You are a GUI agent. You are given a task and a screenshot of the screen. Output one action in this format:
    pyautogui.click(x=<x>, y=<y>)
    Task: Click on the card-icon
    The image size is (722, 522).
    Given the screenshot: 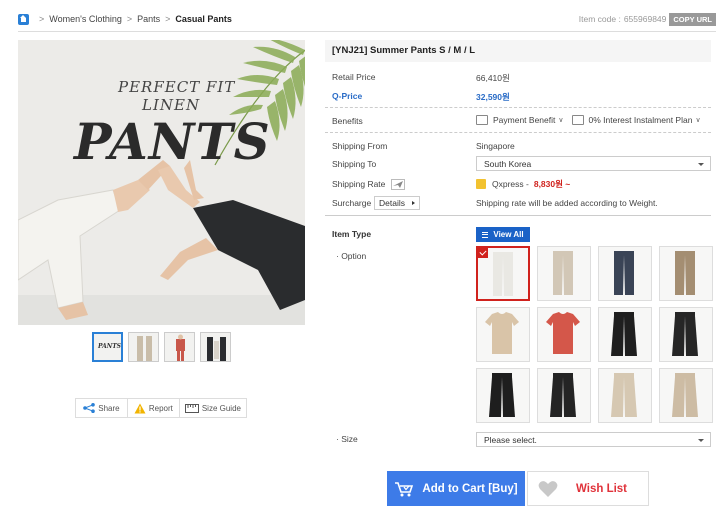 What is the action you would take?
    pyautogui.click(x=482, y=120)
    